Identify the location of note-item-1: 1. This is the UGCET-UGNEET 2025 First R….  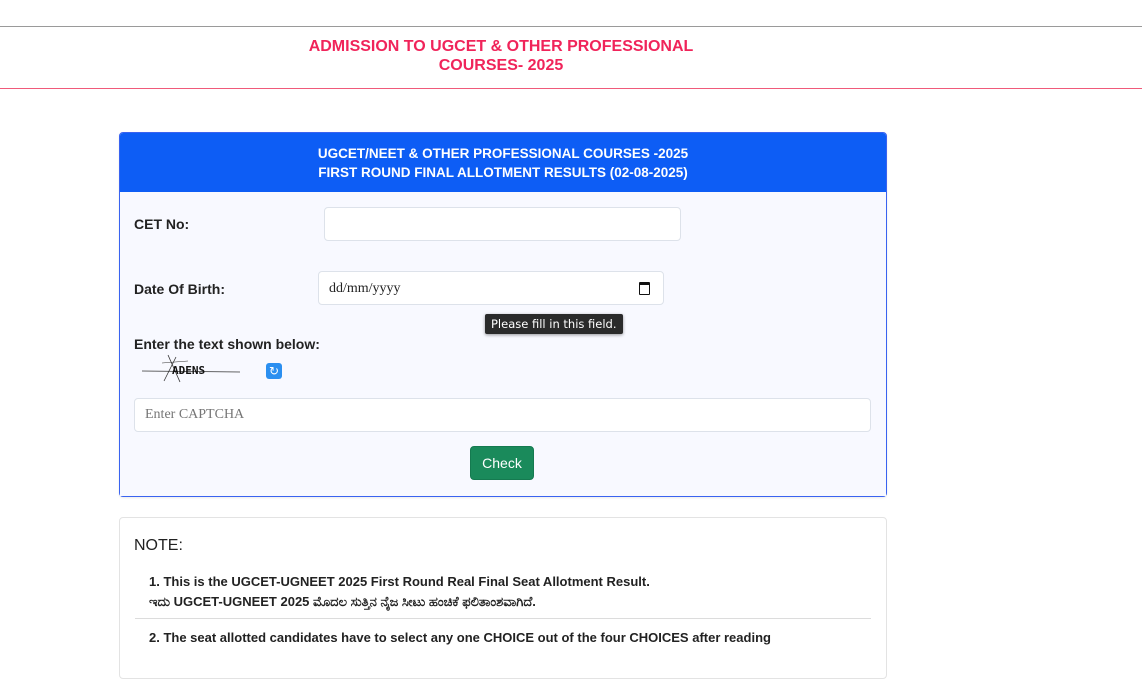
(399, 592).